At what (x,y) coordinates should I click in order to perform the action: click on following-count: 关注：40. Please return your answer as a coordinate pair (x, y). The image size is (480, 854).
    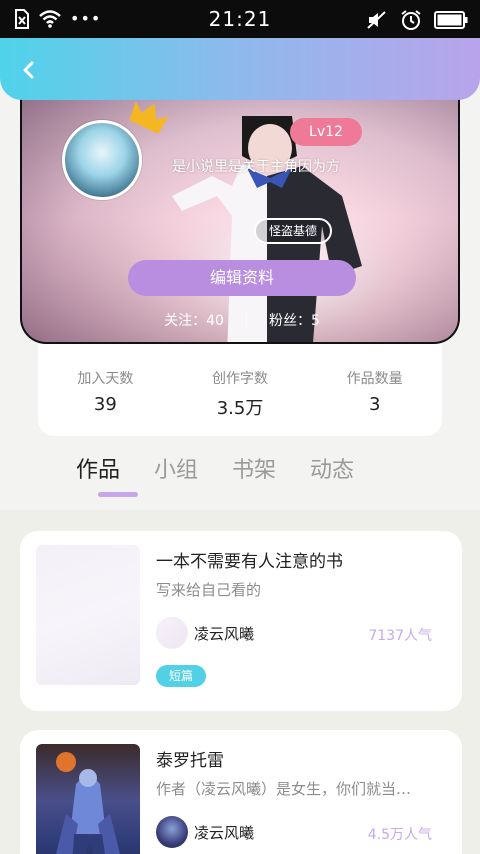
    Looking at the image, I should click on (194, 320).